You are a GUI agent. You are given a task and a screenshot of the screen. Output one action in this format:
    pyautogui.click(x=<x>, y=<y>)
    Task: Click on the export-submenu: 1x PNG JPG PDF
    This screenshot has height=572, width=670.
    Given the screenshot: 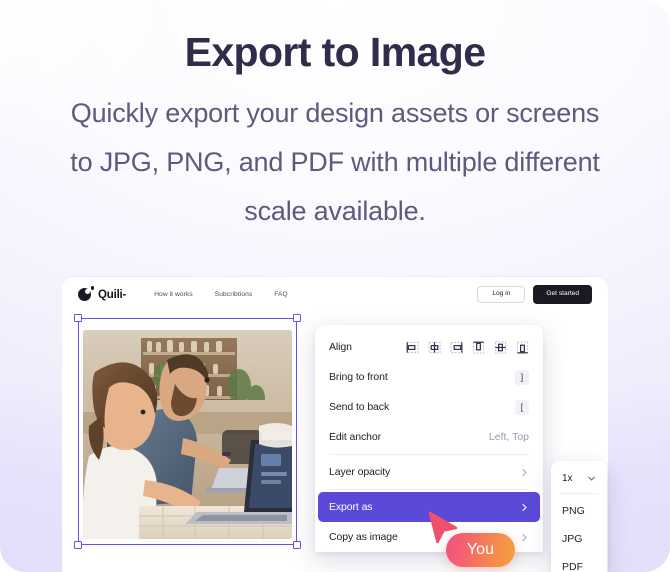 What is the action you would take?
    pyautogui.click(x=579, y=516)
    